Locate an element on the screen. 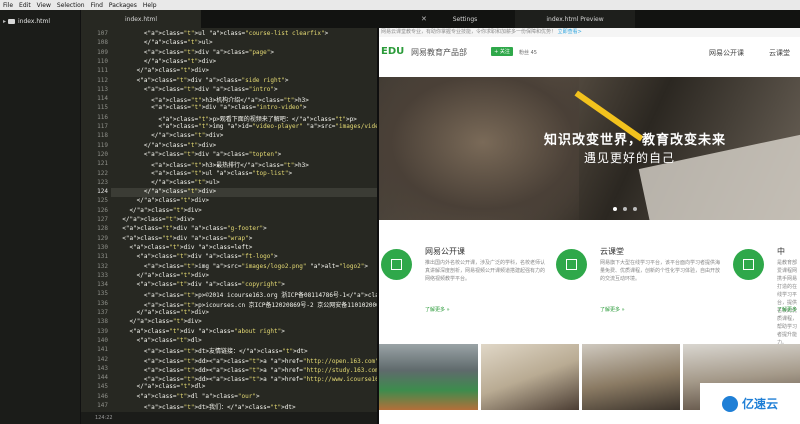  watermark-text: 亿速云 is located at coordinates (759, 404).